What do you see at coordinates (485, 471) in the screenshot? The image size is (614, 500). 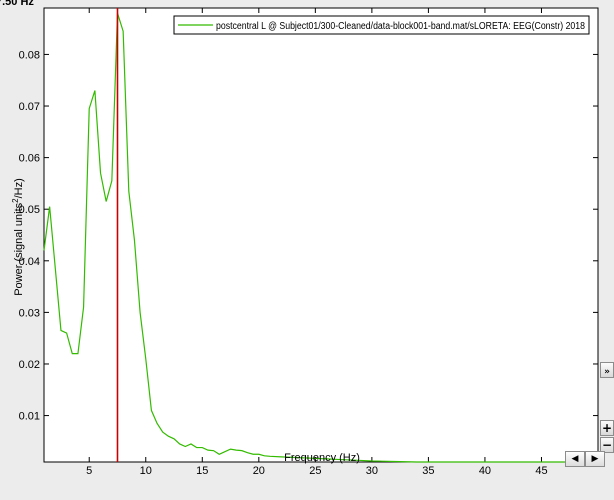 I see `x-tick-label: 40` at bounding box center [485, 471].